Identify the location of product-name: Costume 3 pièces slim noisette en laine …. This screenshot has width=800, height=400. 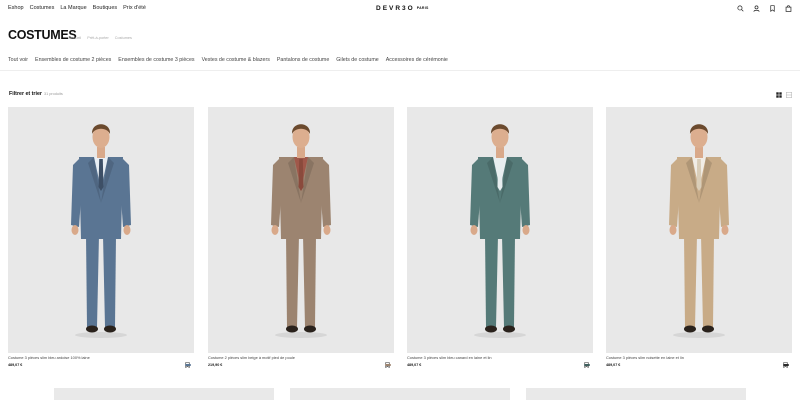
(645, 357).